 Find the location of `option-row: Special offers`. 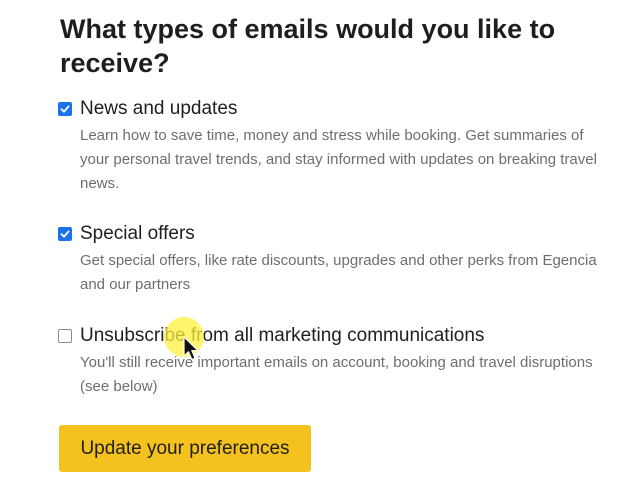

option-row: Special offers is located at coordinates (338, 234).